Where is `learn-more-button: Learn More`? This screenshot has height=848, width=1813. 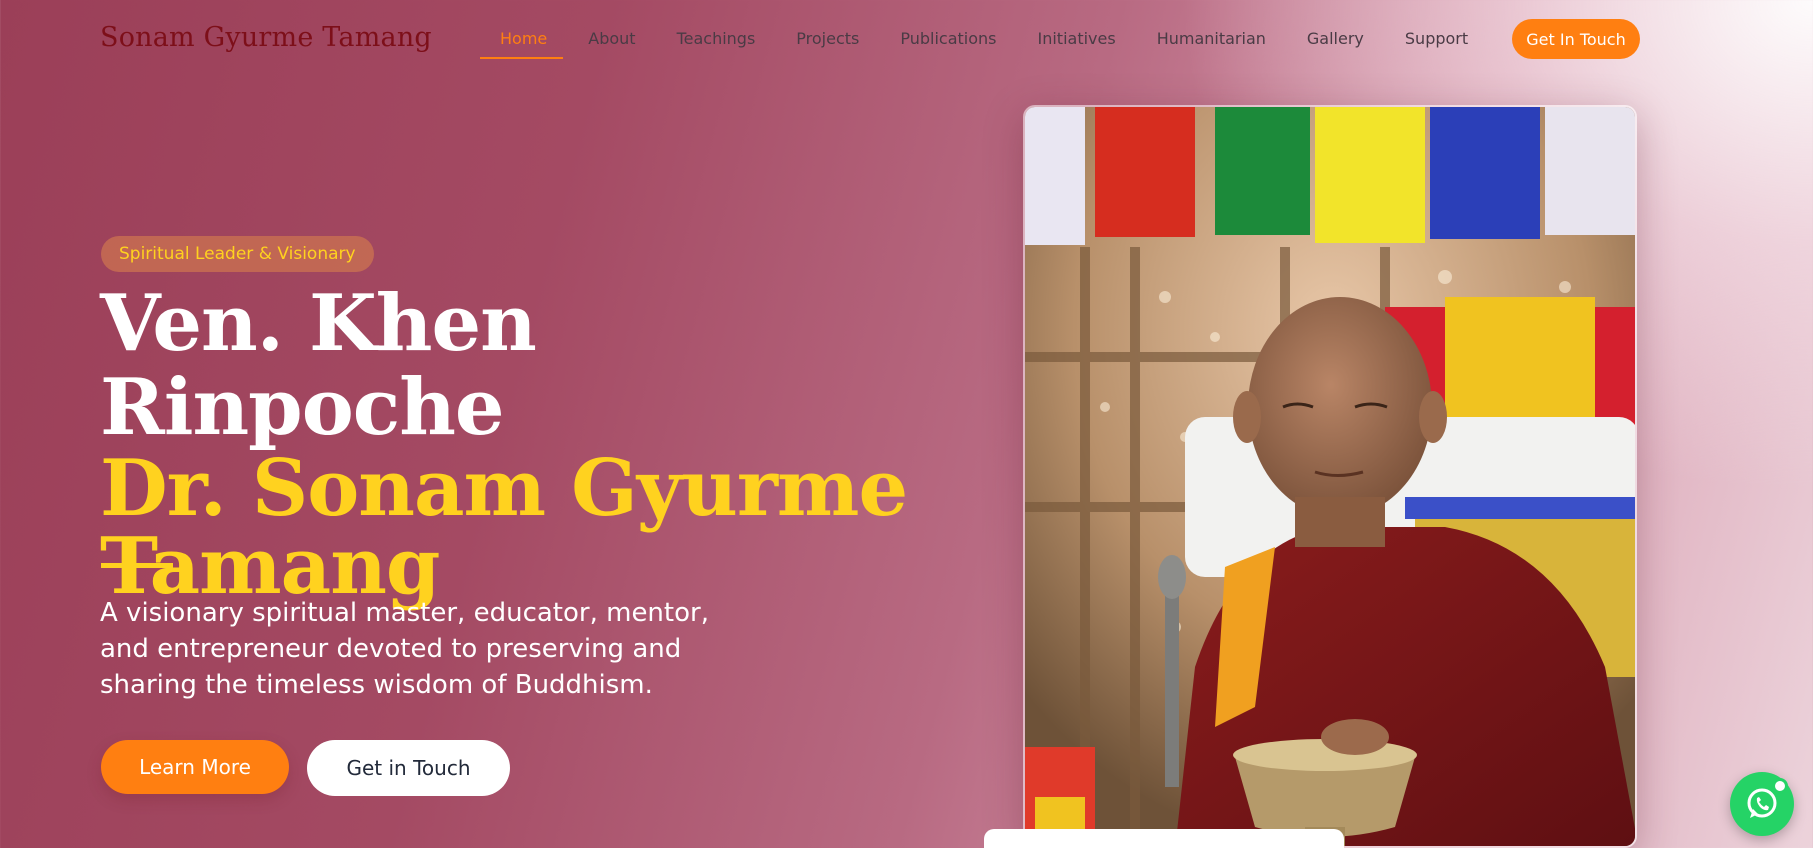 learn-more-button: Learn More is located at coordinates (195, 767).